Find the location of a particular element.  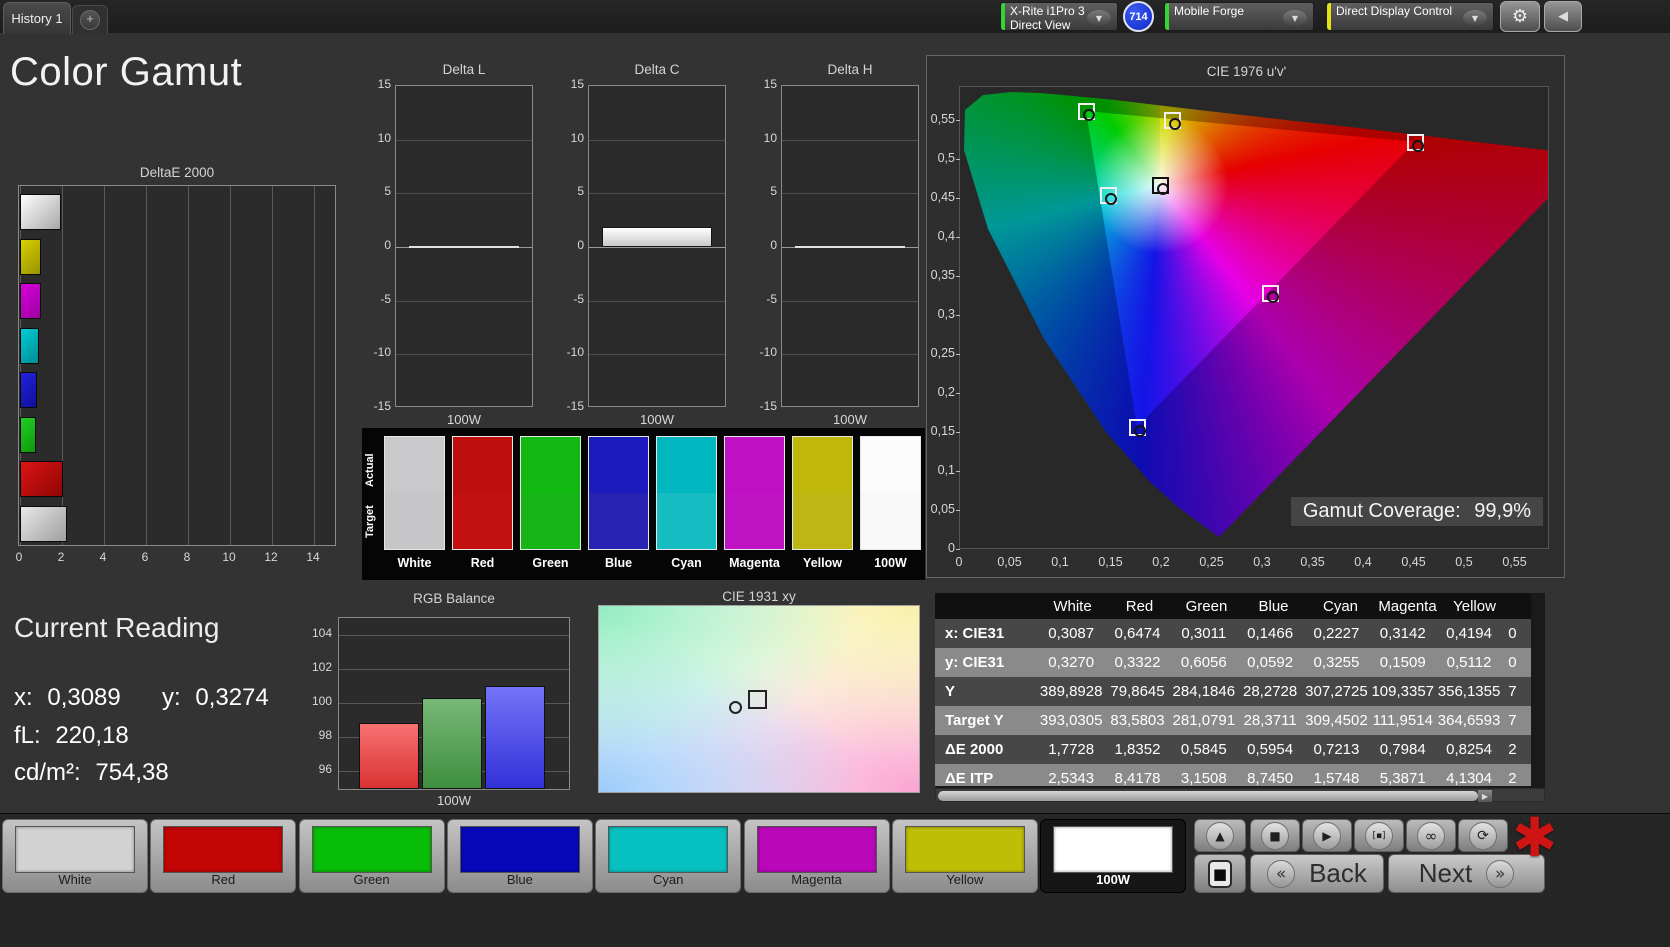

transport-refresh-button: ⟳ is located at coordinates (1483, 835).